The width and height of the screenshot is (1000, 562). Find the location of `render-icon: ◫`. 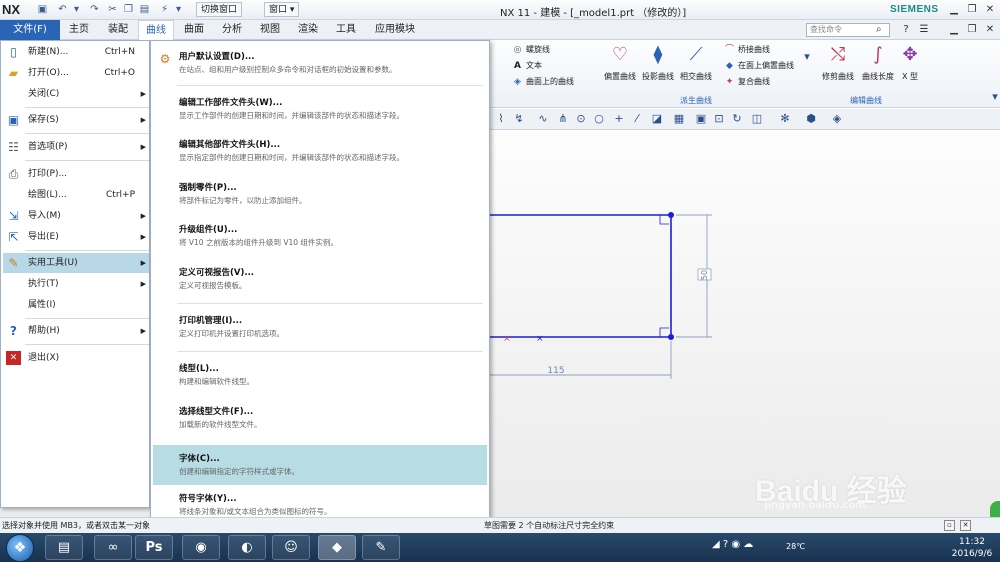

render-icon: ◫ is located at coordinates (757, 119).